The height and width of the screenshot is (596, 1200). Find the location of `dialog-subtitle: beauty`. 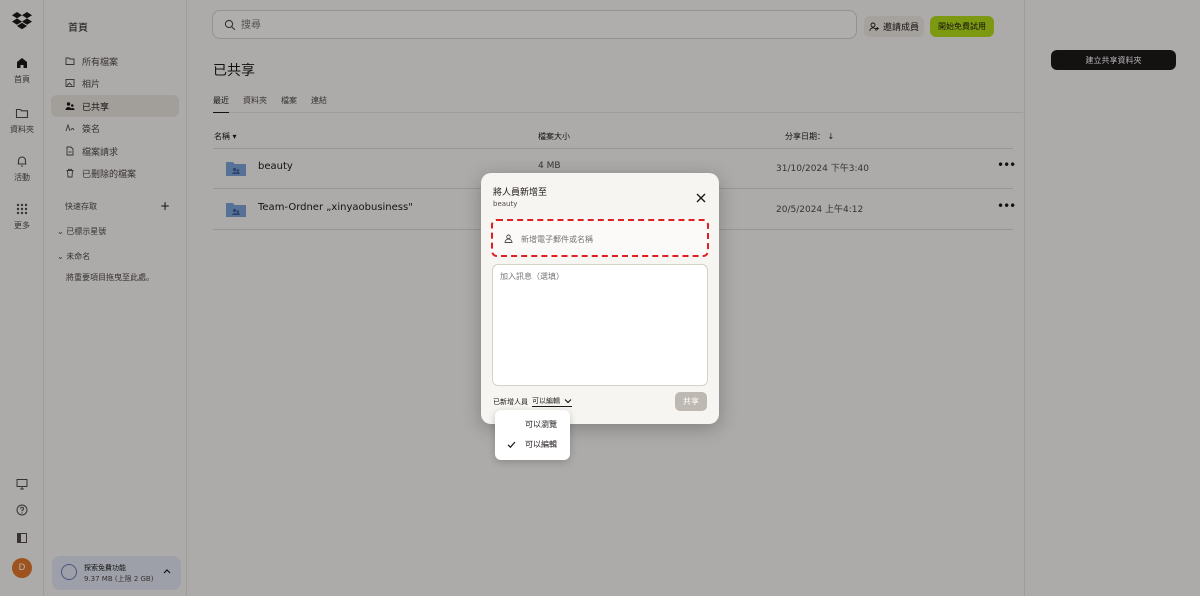

dialog-subtitle: beauty is located at coordinates (505, 204).